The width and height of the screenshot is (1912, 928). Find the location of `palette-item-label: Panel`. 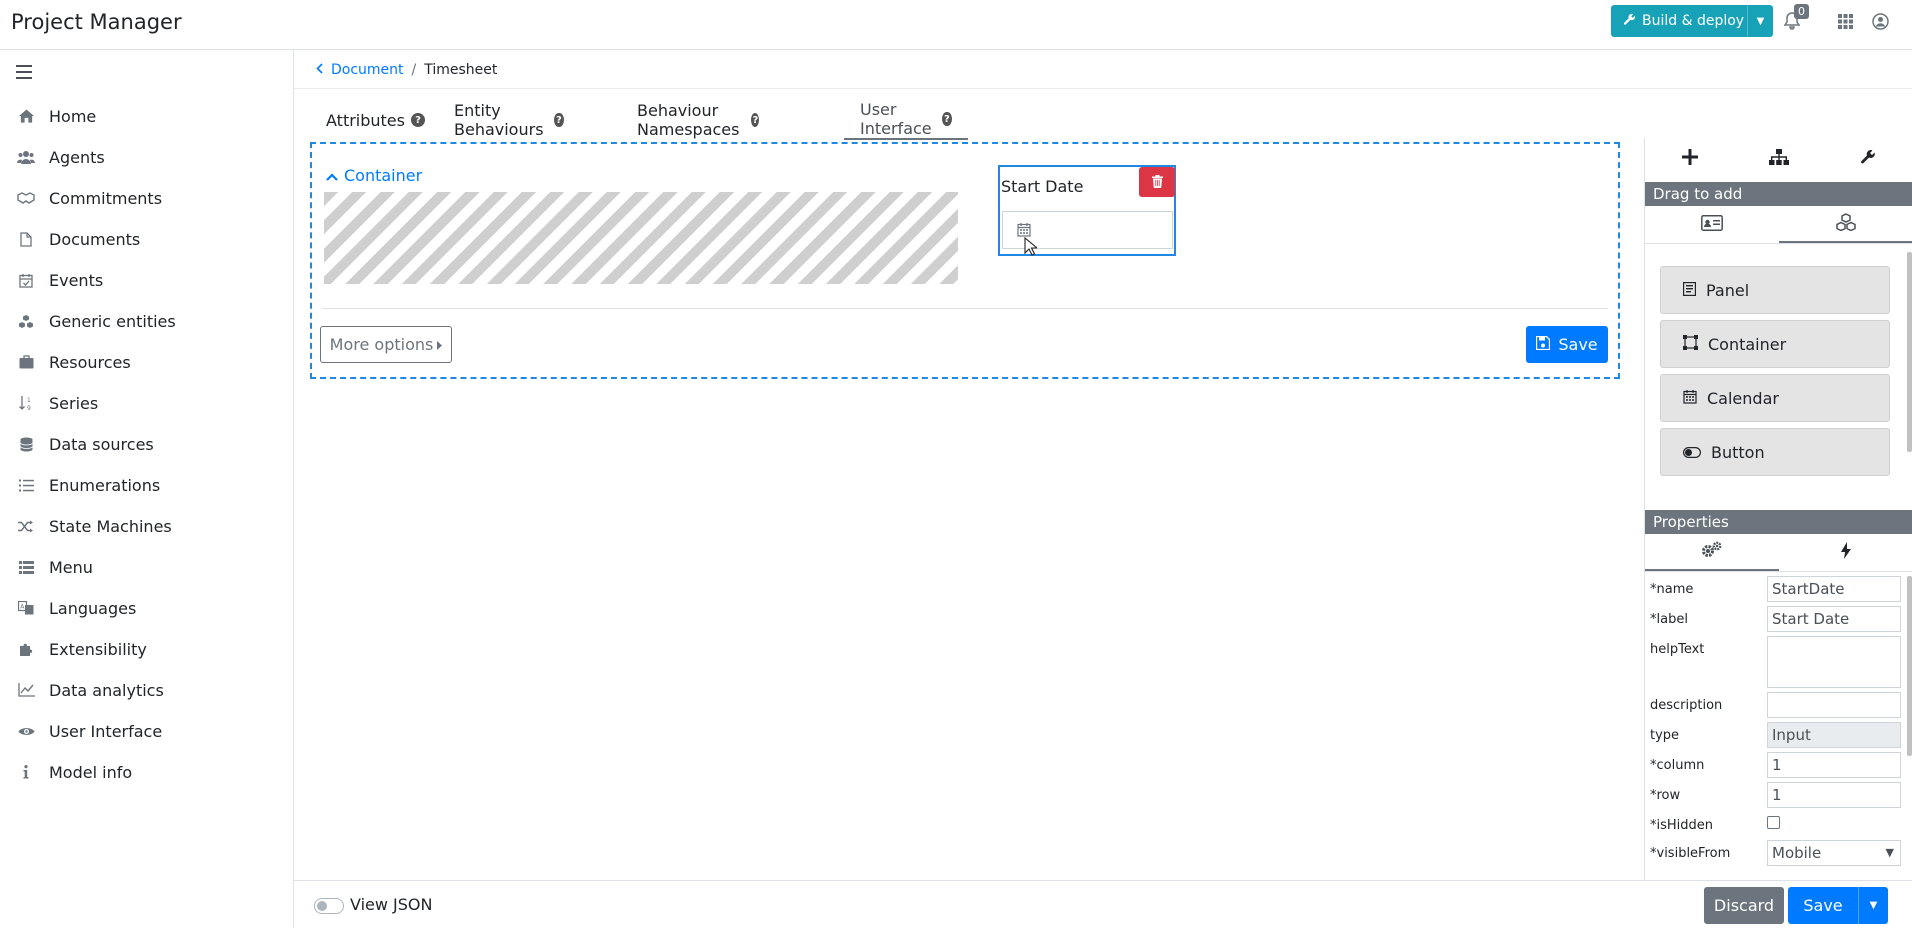

palette-item-label: Panel is located at coordinates (1728, 290).